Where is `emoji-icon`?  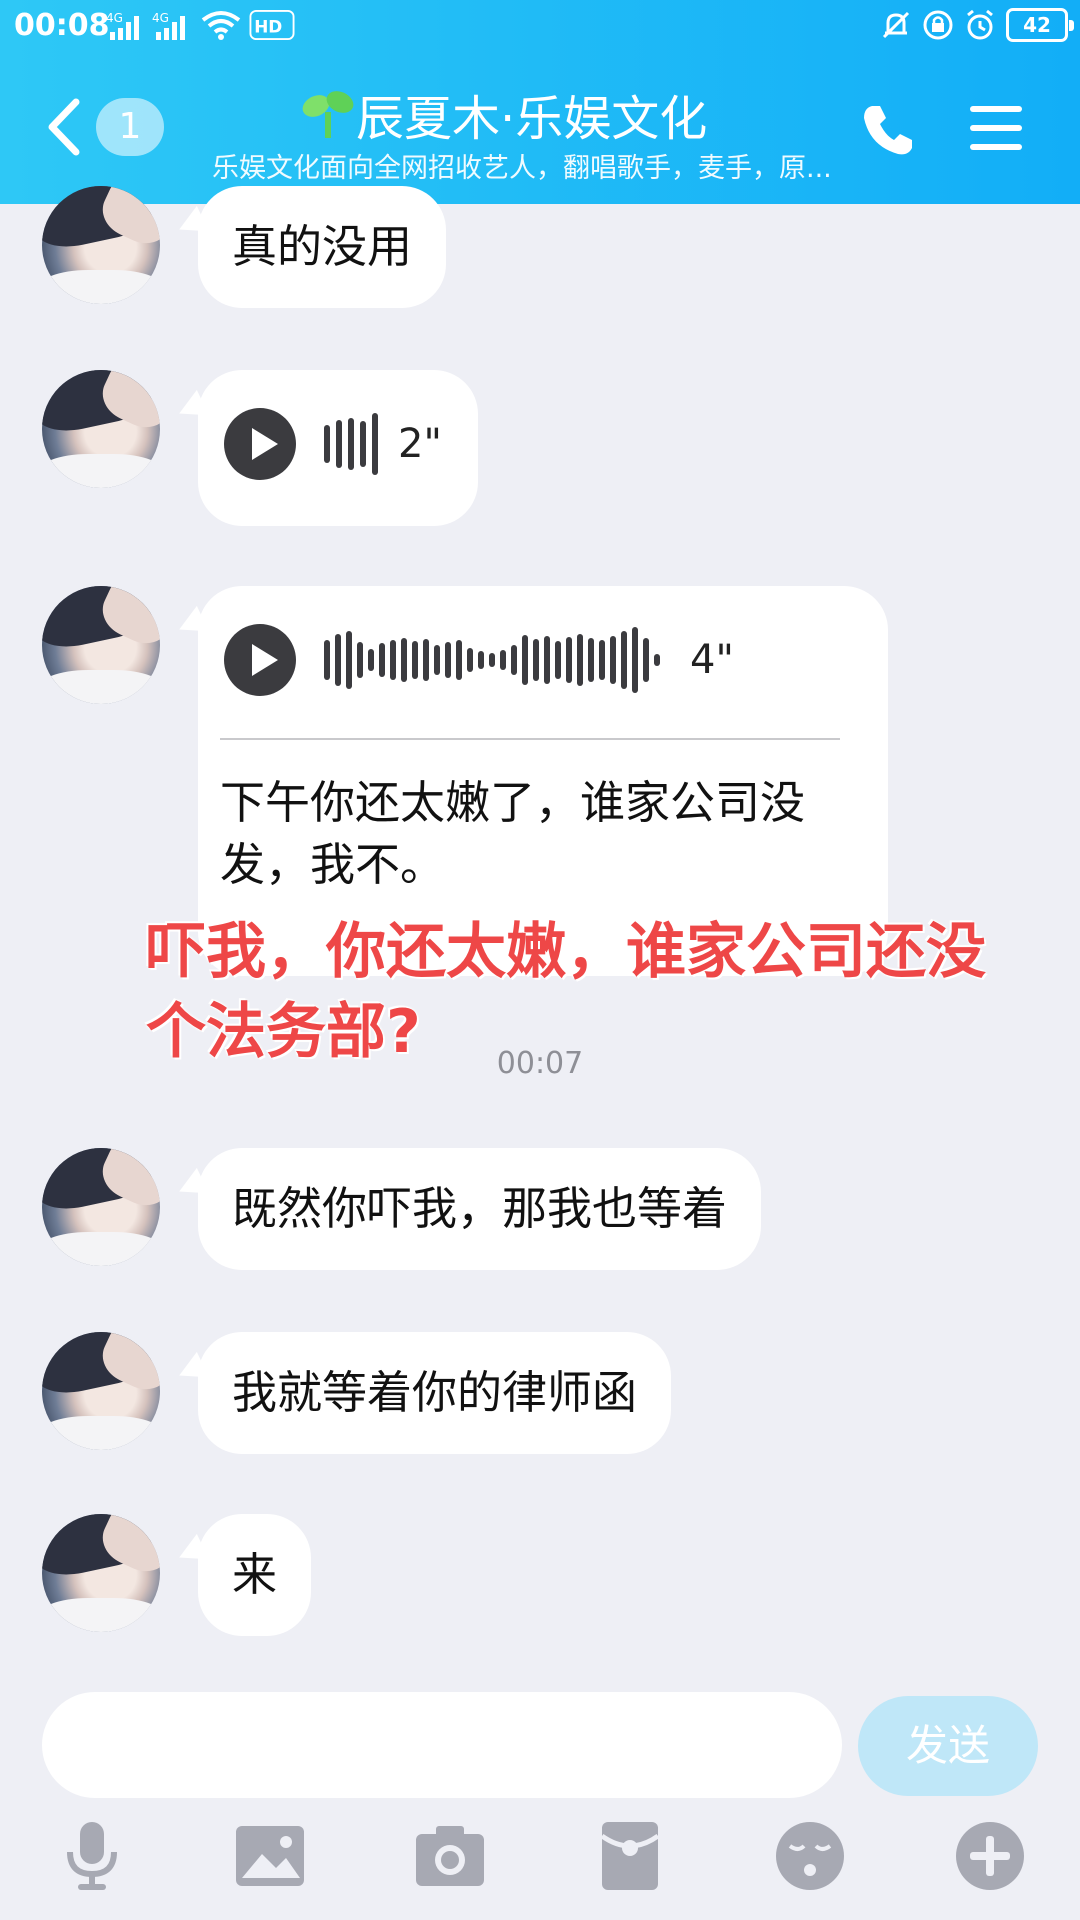
emoji-icon is located at coordinates (810, 1856).